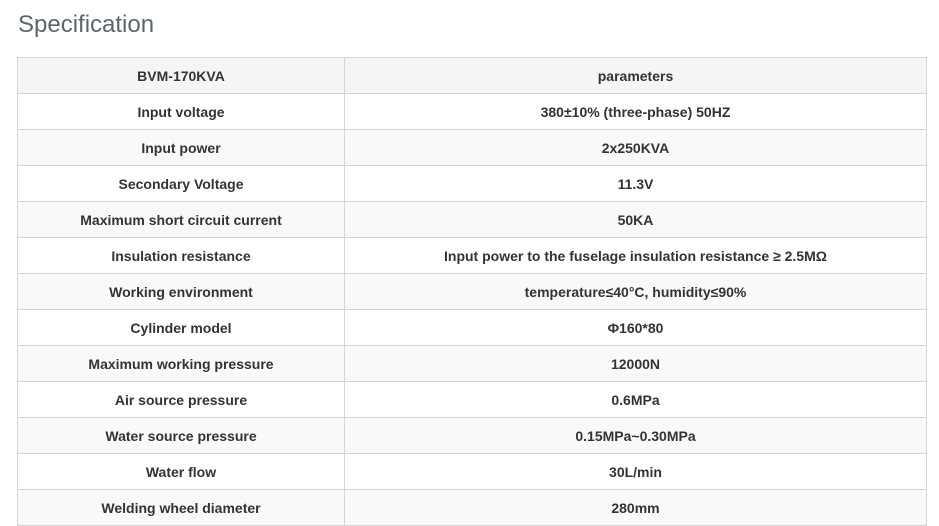 This screenshot has width=939, height=526. I want to click on header-model: BVM-170KVA, so click(181, 75).